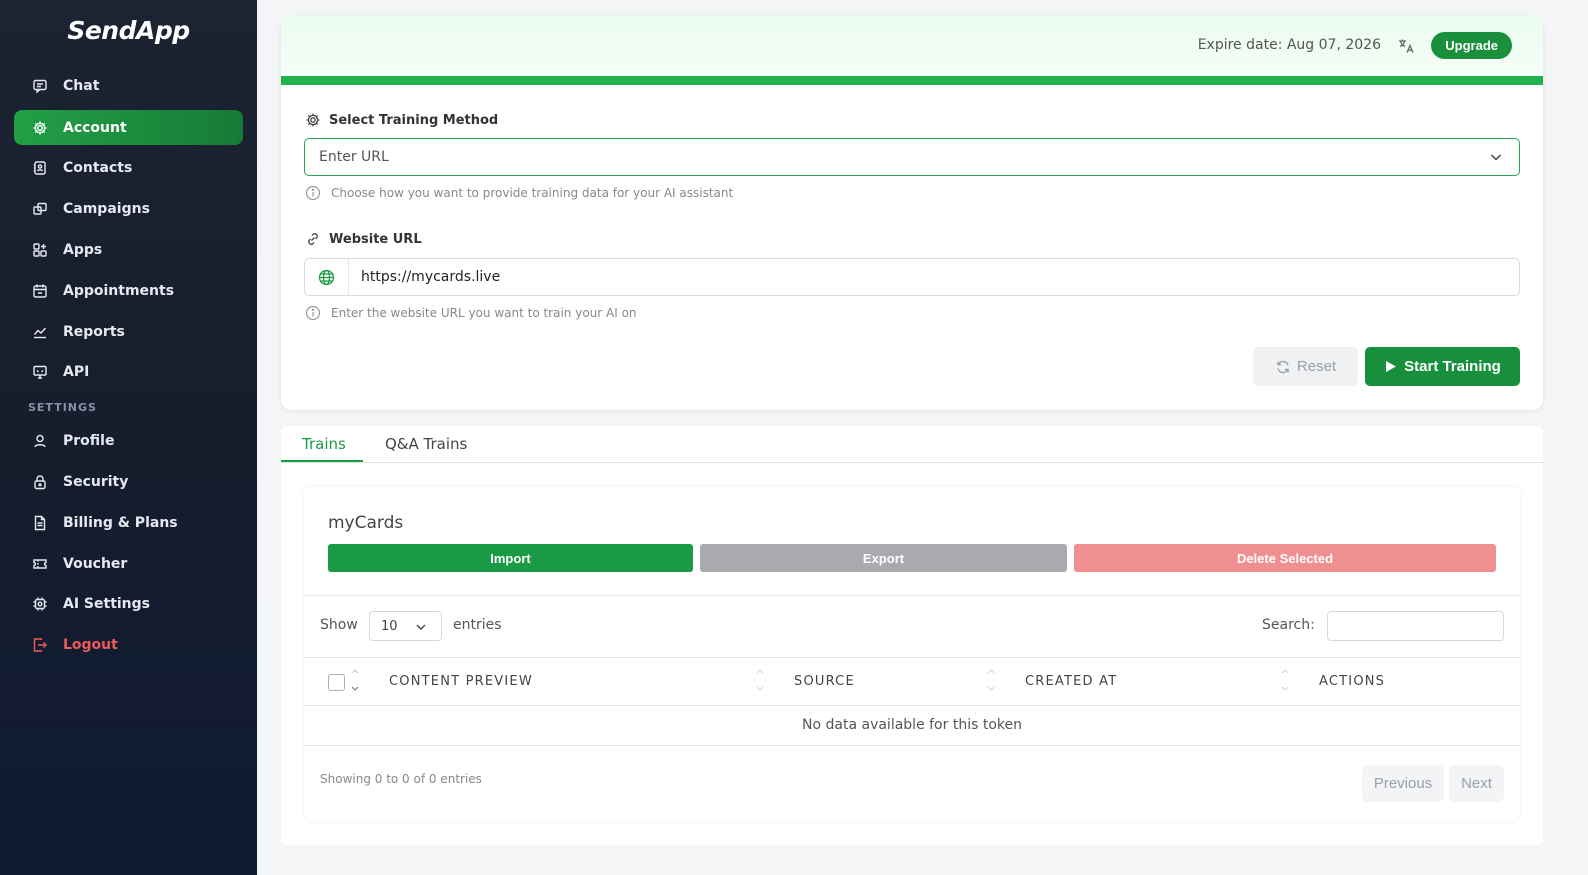 Image resolution: width=1588 pixels, height=875 pixels. I want to click on sidebar-item-label: Account, so click(95, 127).